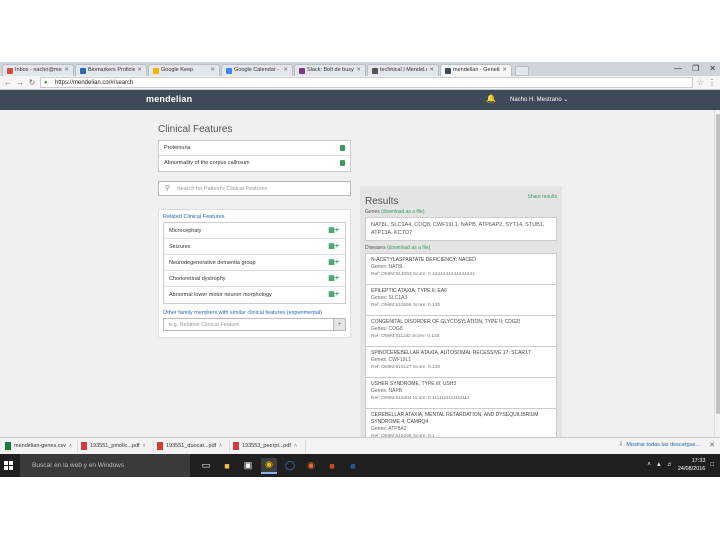 This screenshot has width=720, height=540. What do you see at coordinates (185, 231) in the screenshot?
I see `related-feature-label: Microcephaly` at bounding box center [185, 231].